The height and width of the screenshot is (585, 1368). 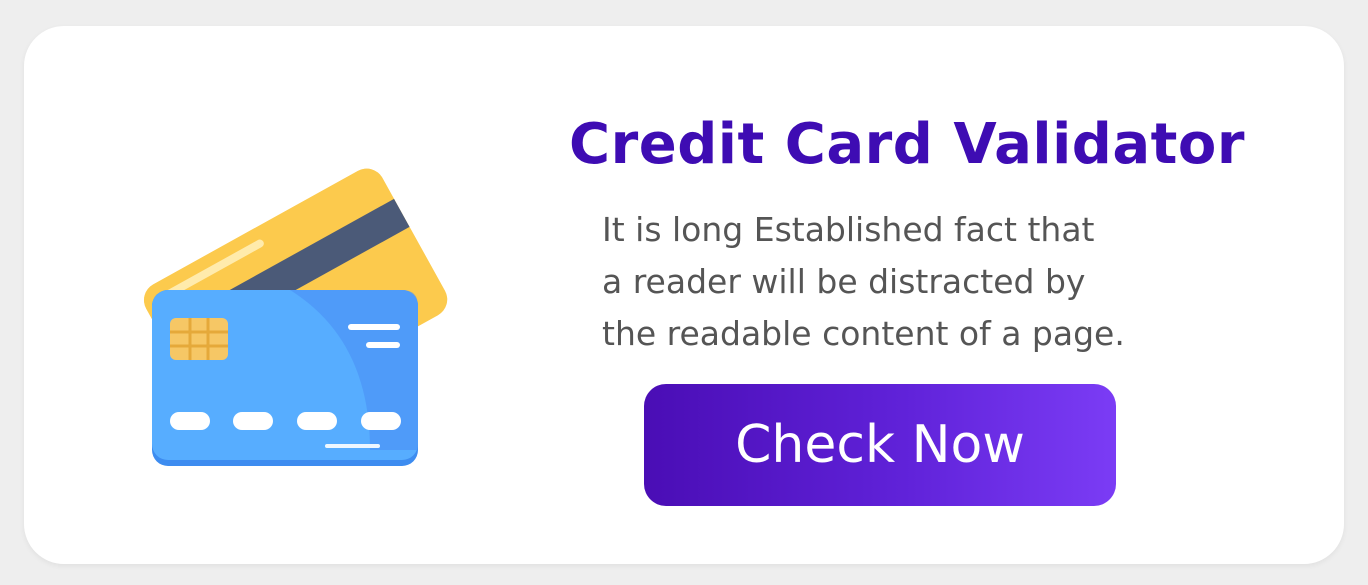 What do you see at coordinates (290, 320) in the screenshot?
I see `credit-cards-icon` at bounding box center [290, 320].